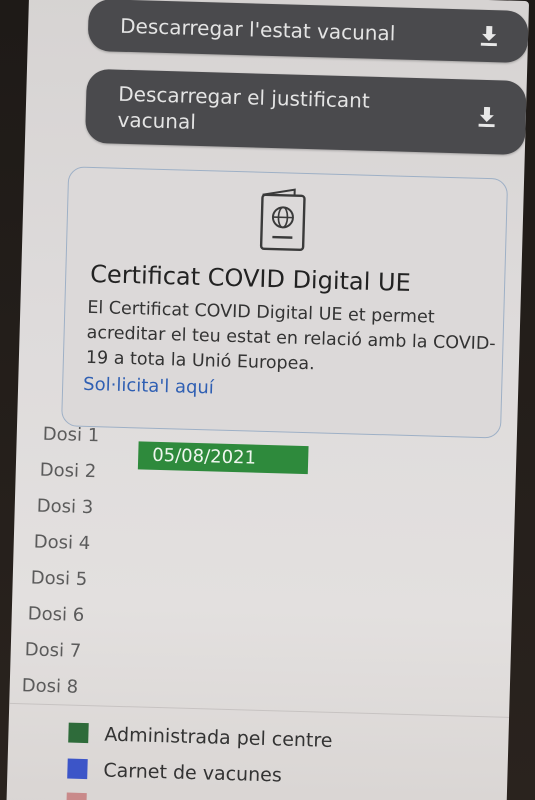  What do you see at coordinates (257, 29) in the screenshot?
I see `download-vaccination-status-label: Descarregar l'estat vacunal` at bounding box center [257, 29].